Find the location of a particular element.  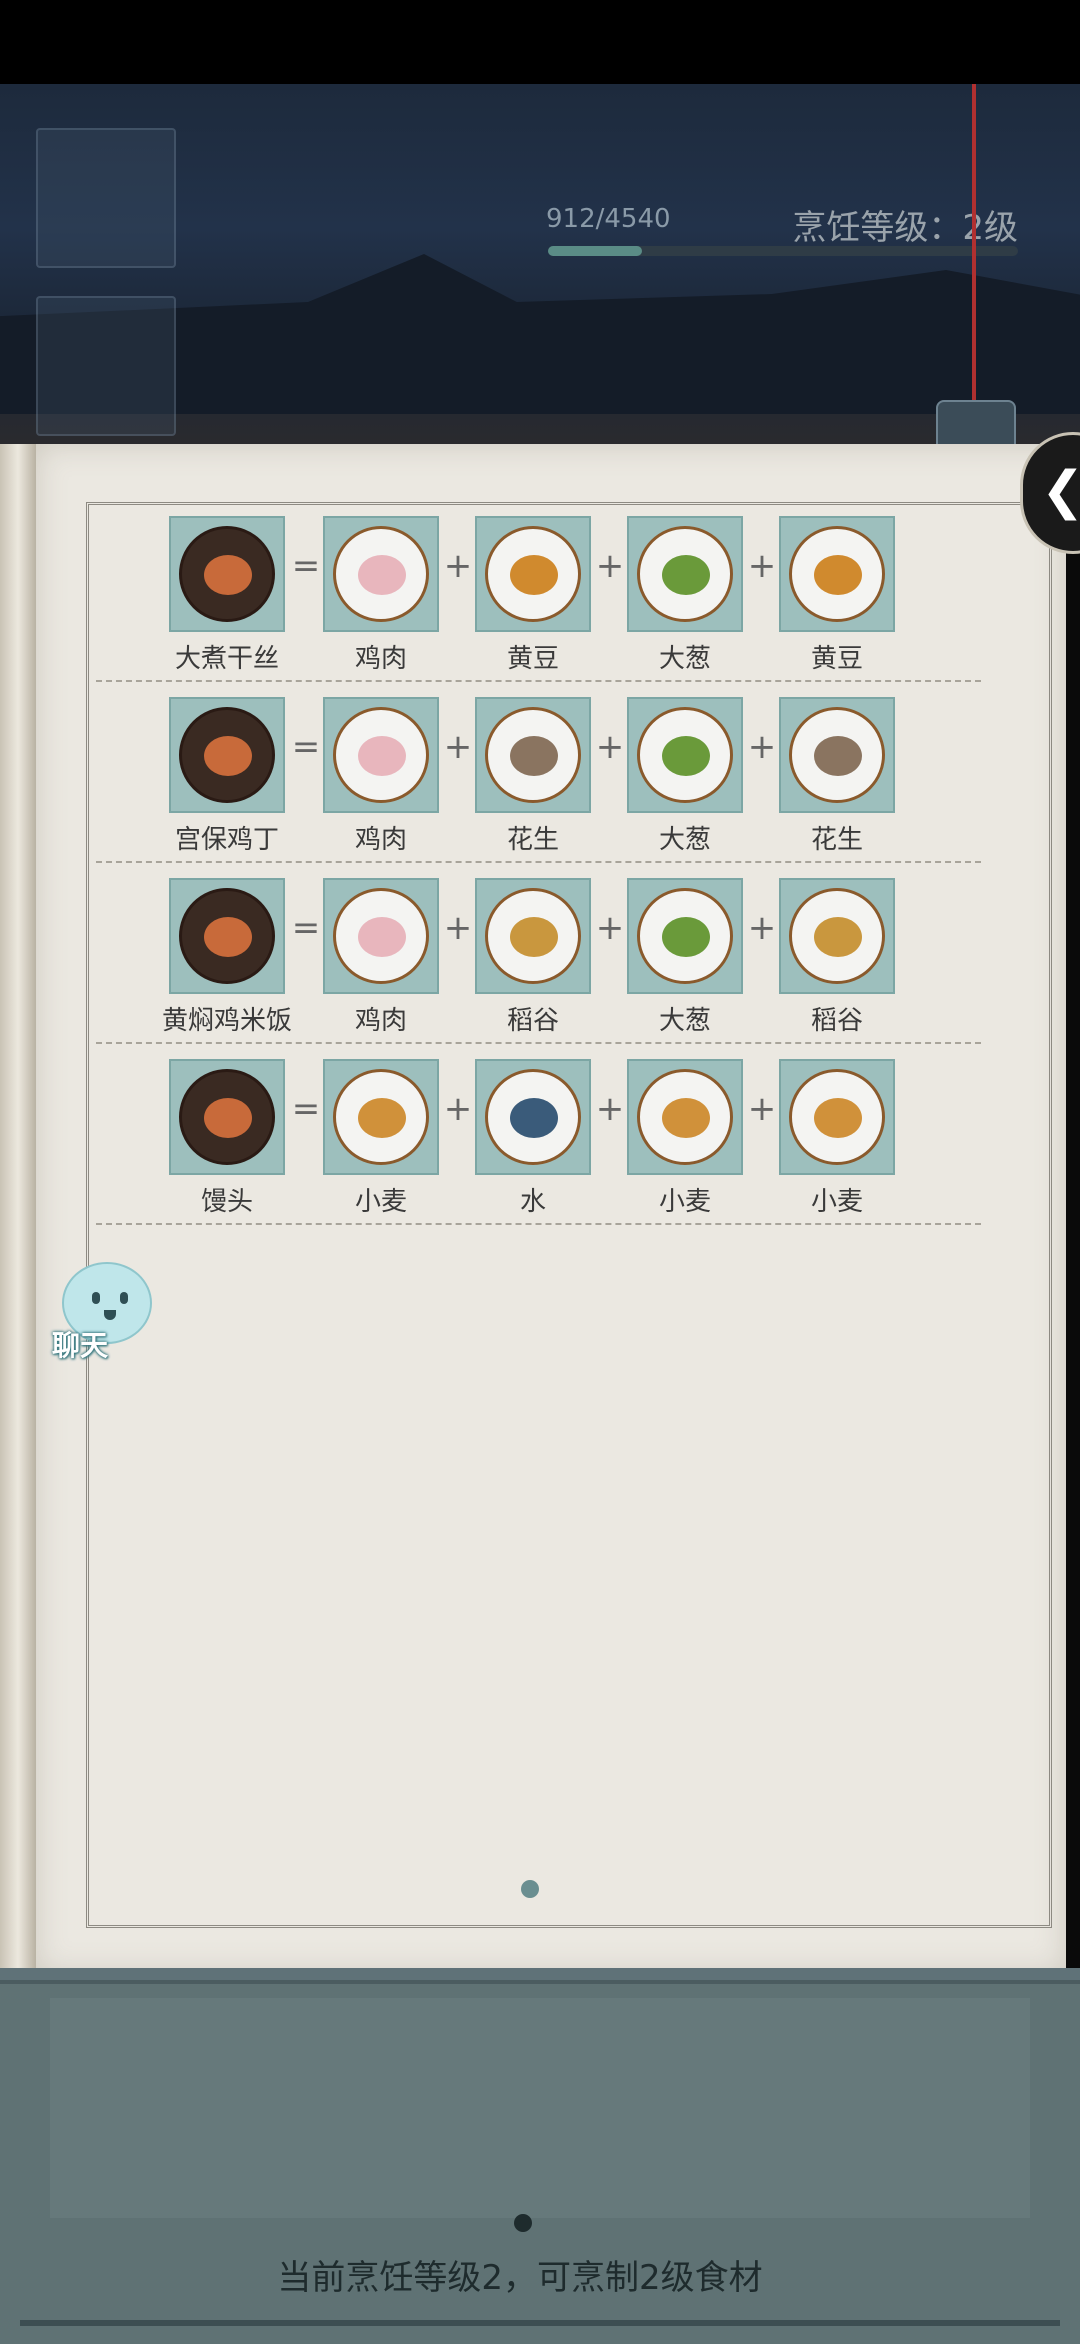

chat-button: 聊天 is located at coordinates (97, 1312).